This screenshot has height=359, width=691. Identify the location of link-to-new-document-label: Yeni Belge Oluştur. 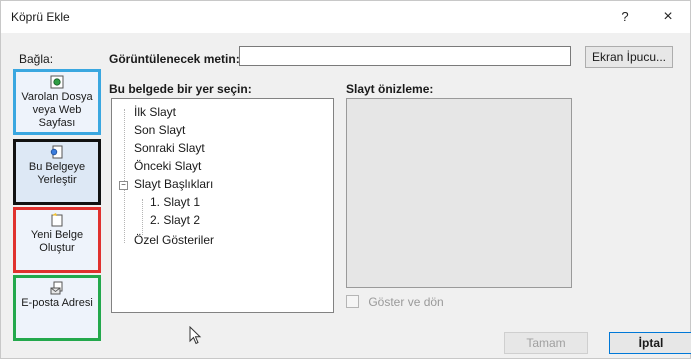
(57, 241).